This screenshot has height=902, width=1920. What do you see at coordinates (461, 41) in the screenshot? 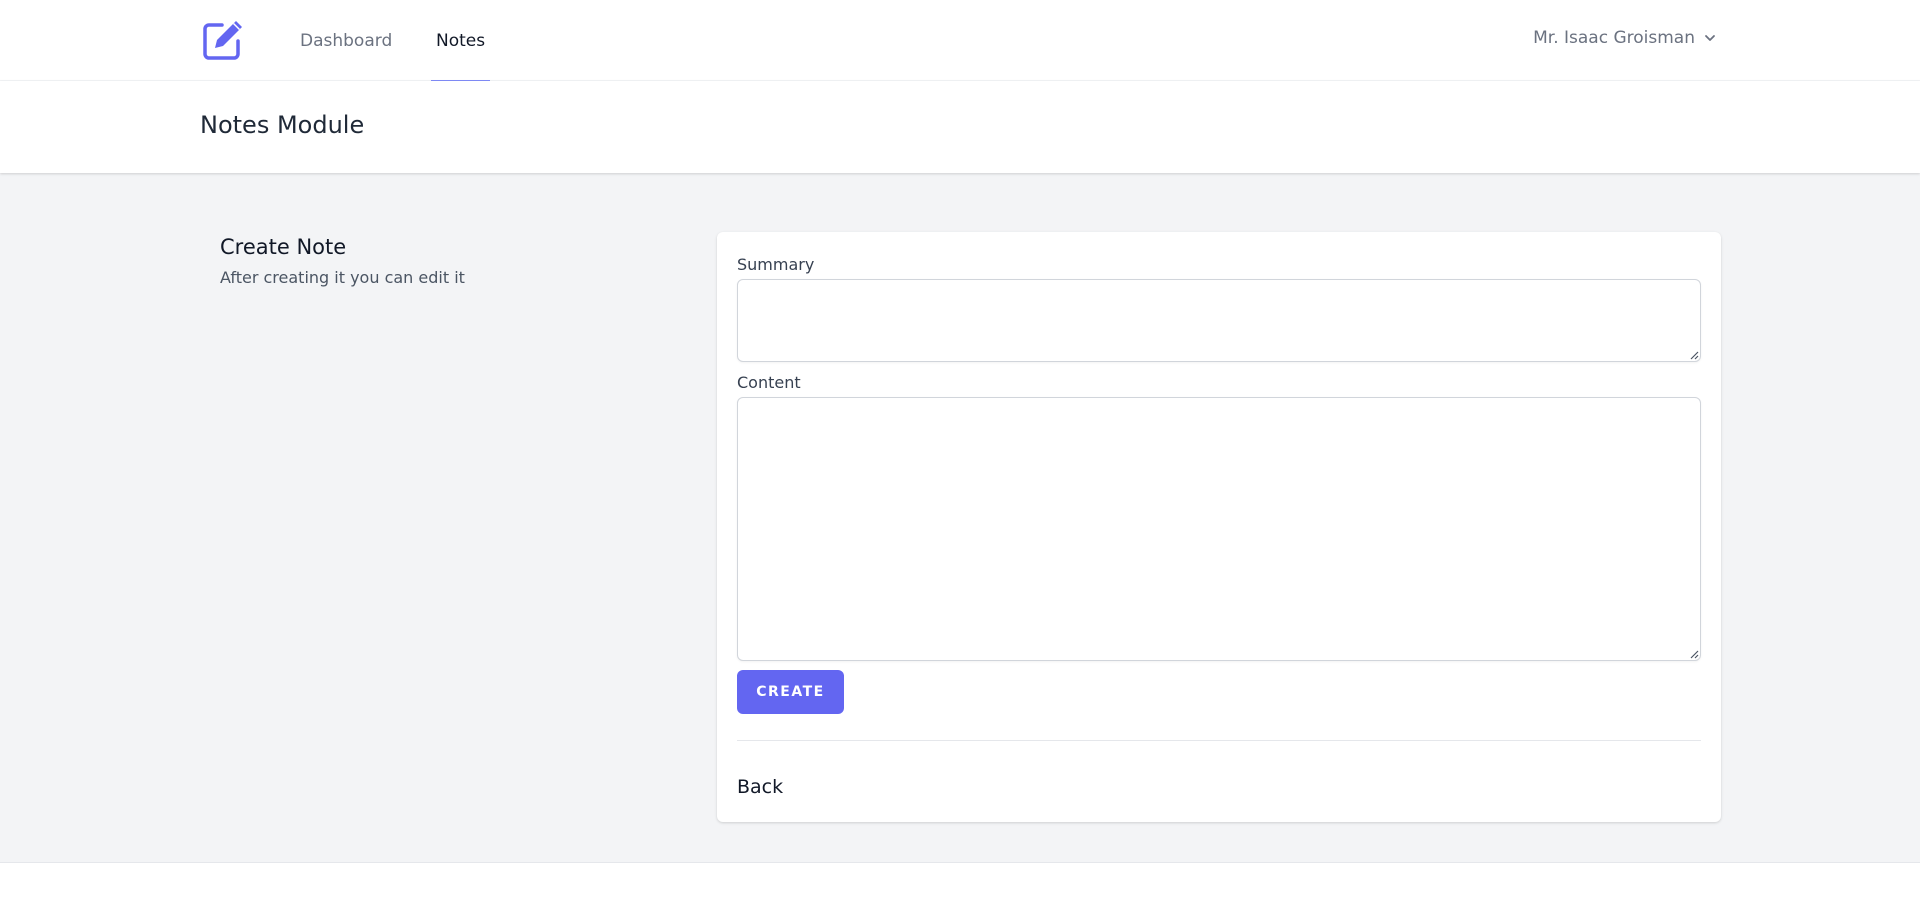
I see `nav-link-notes: Notes` at bounding box center [461, 41].